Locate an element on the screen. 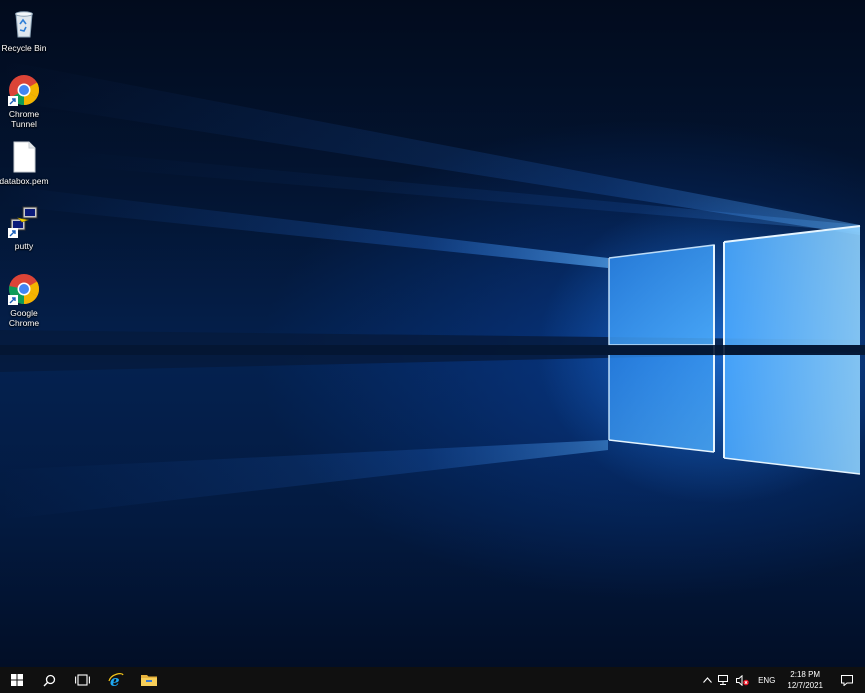 This screenshot has width=865, height=693. desktop-icon-putty: putty is located at coordinates (24, 228).